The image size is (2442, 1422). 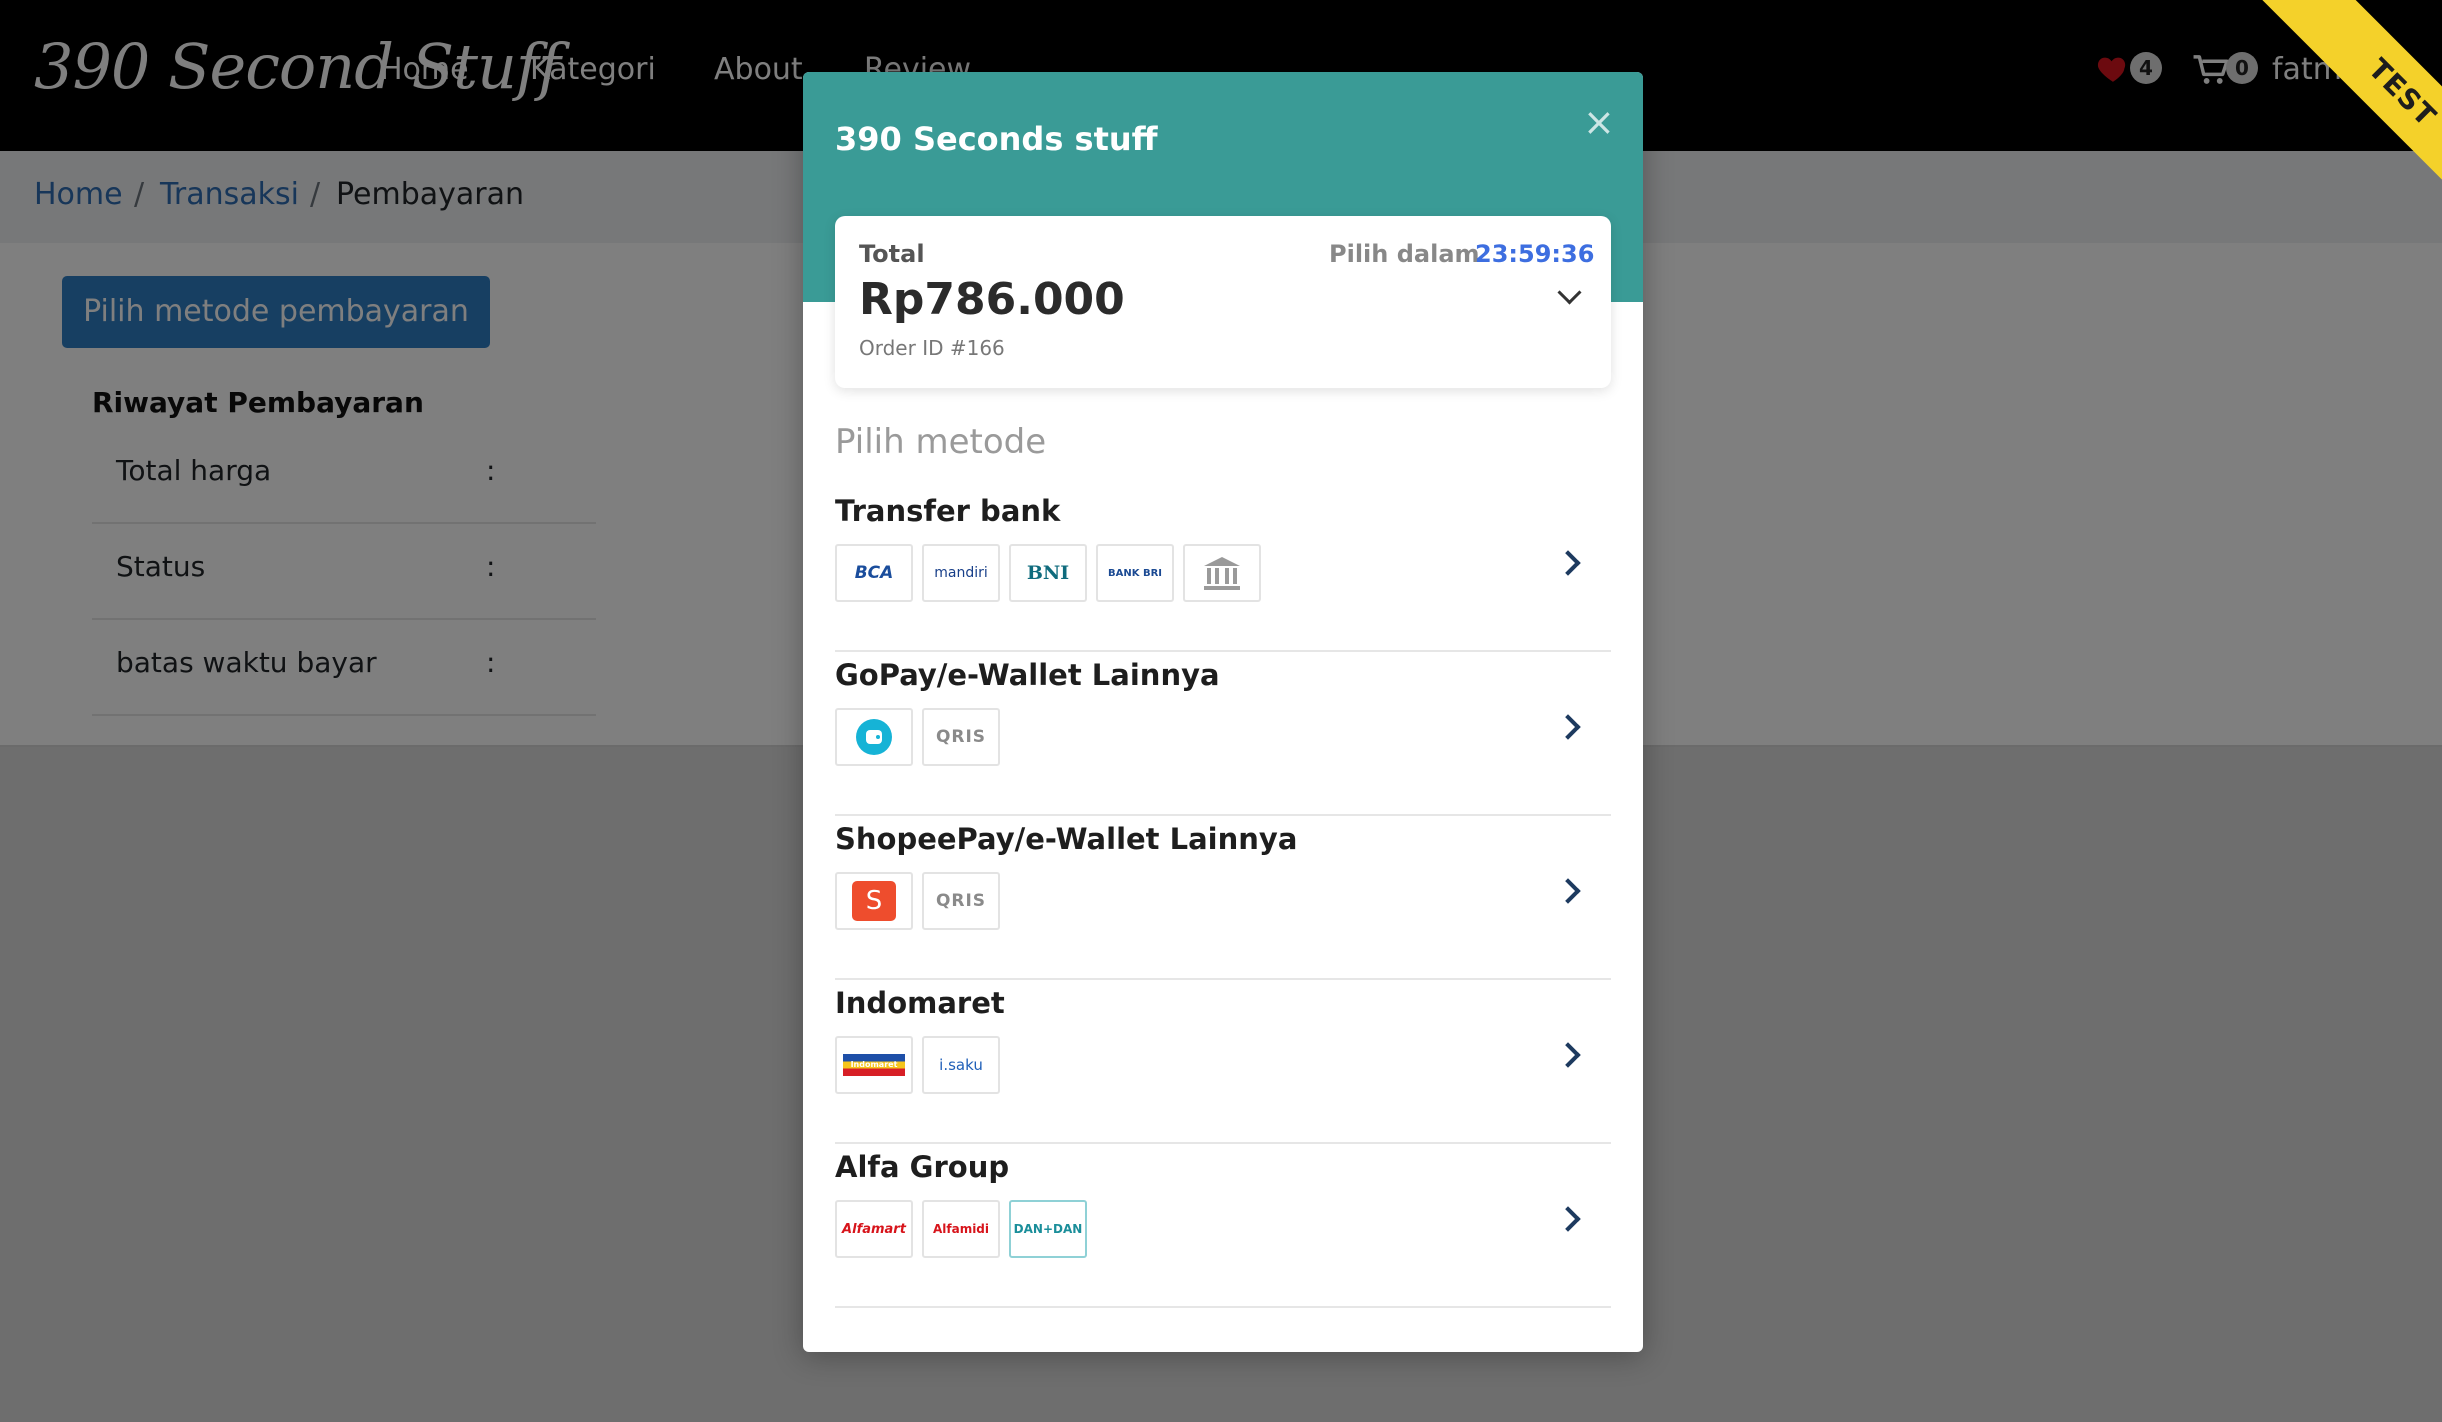 I want to click on bri-logo: BANK BRI, so click(x=1135, y=573).